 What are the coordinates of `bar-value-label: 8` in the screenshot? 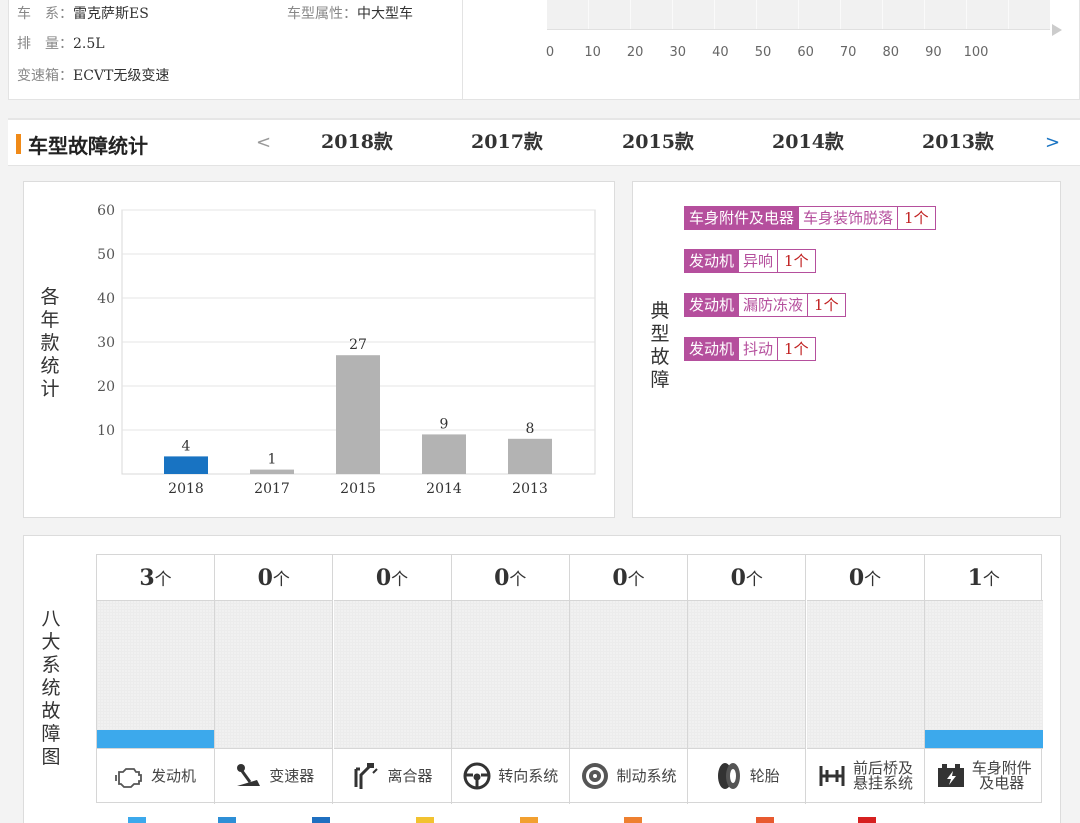 It's located at (530, 429).